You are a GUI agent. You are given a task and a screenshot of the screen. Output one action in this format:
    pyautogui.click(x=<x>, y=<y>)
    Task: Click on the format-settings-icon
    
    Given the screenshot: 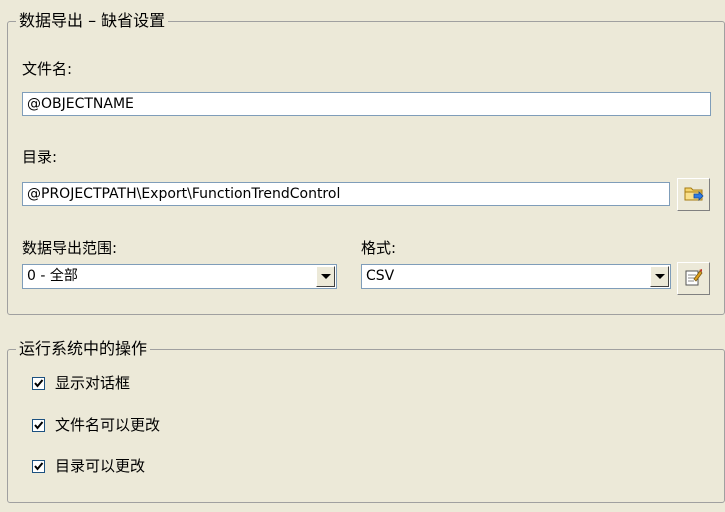 What is the action you would take?
    pyautogui.click(x=694, y=279)
    